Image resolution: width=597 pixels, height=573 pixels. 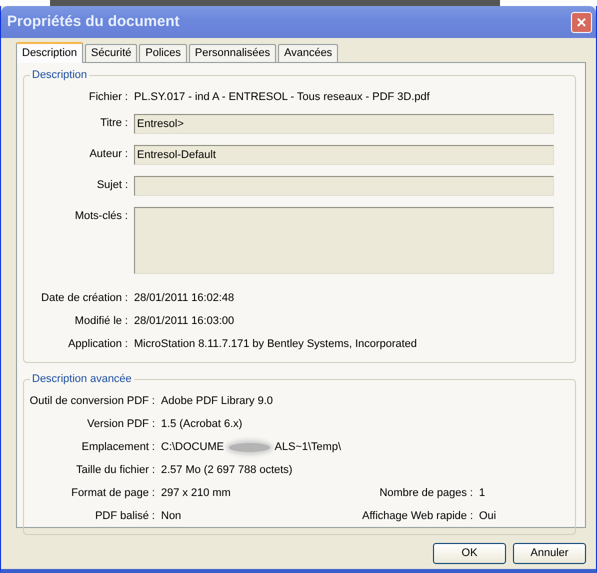 What do you see at coordinates (60, 75) in the screenshot?
I see `group-title: Description` at bounding box center [60, 75].